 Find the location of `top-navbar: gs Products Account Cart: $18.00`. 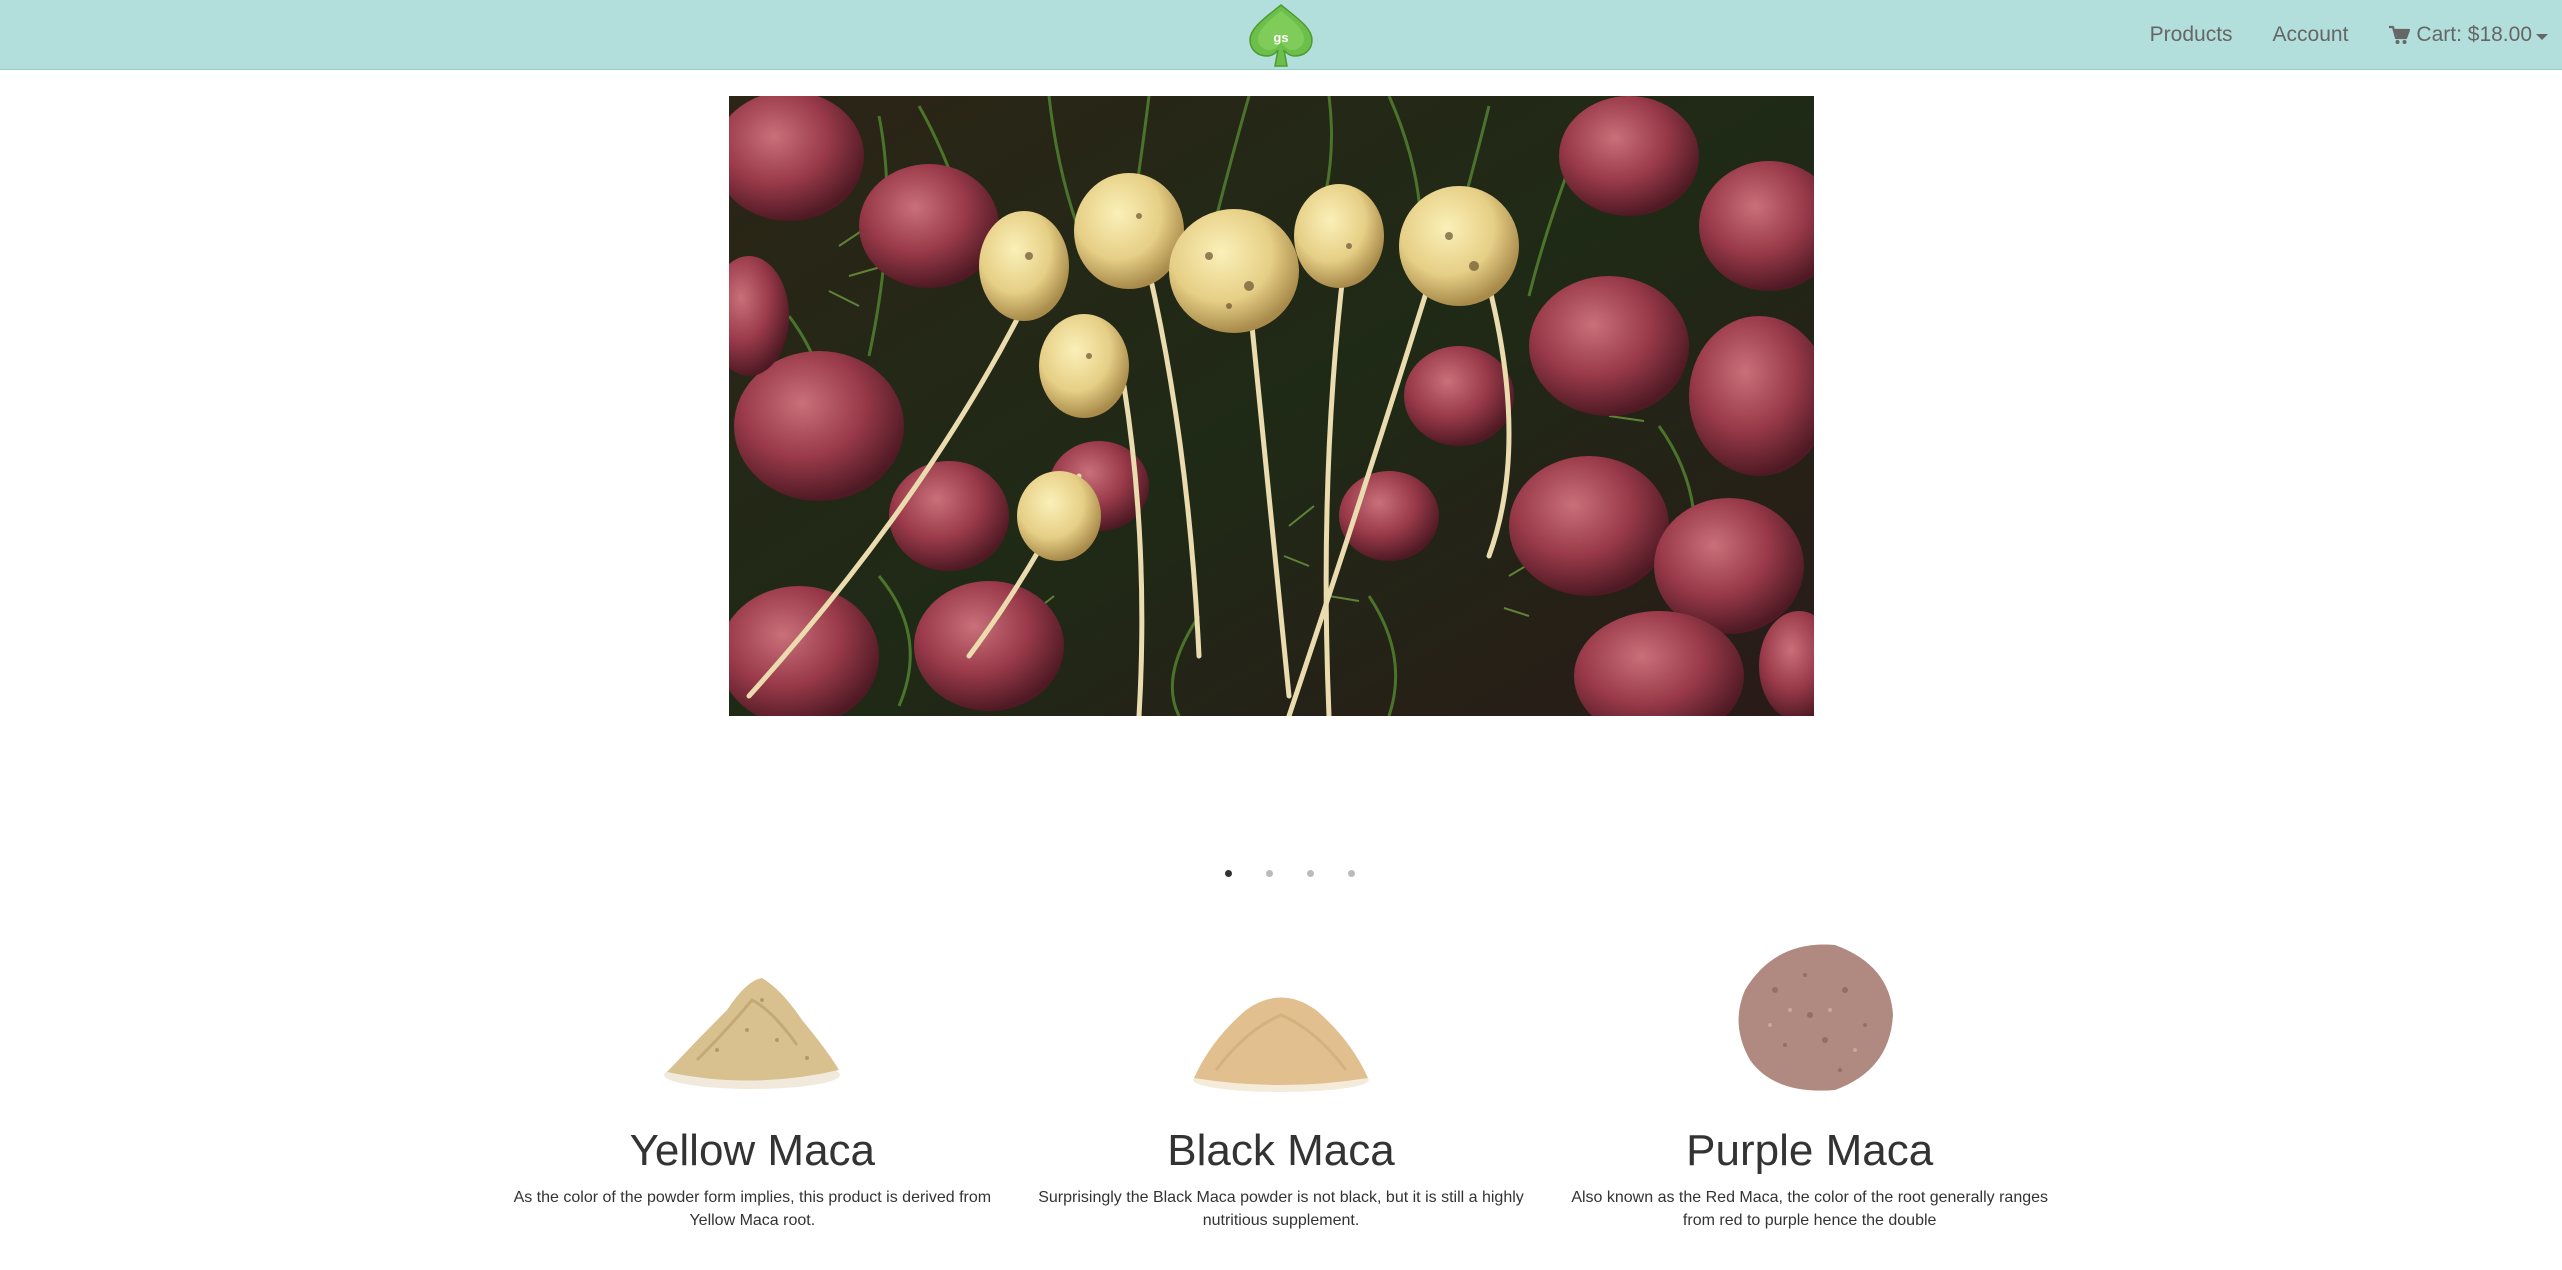

top-navbar: gs Products Account Cart: $18.00 is located at coordinates (1281, 35).